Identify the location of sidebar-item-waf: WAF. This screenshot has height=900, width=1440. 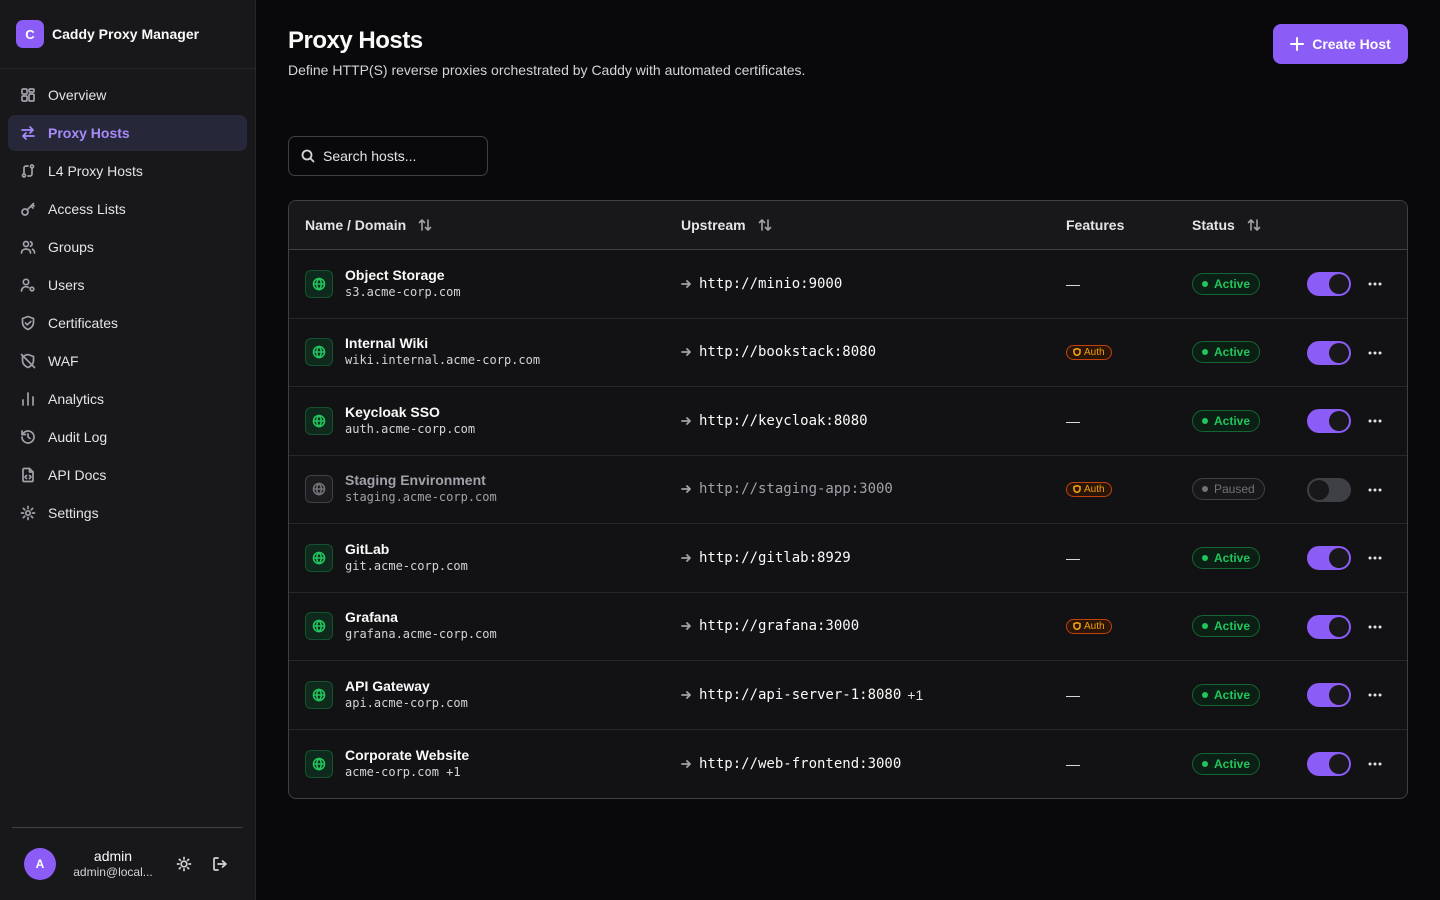
(127, 361).